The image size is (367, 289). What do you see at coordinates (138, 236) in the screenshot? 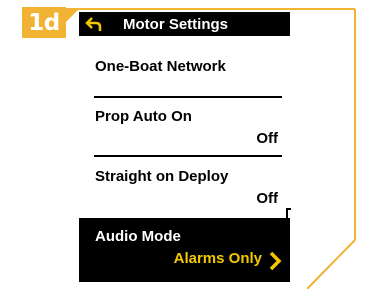
I see `menu-item-label: Audio Mode` at bounding box center [138, 236].